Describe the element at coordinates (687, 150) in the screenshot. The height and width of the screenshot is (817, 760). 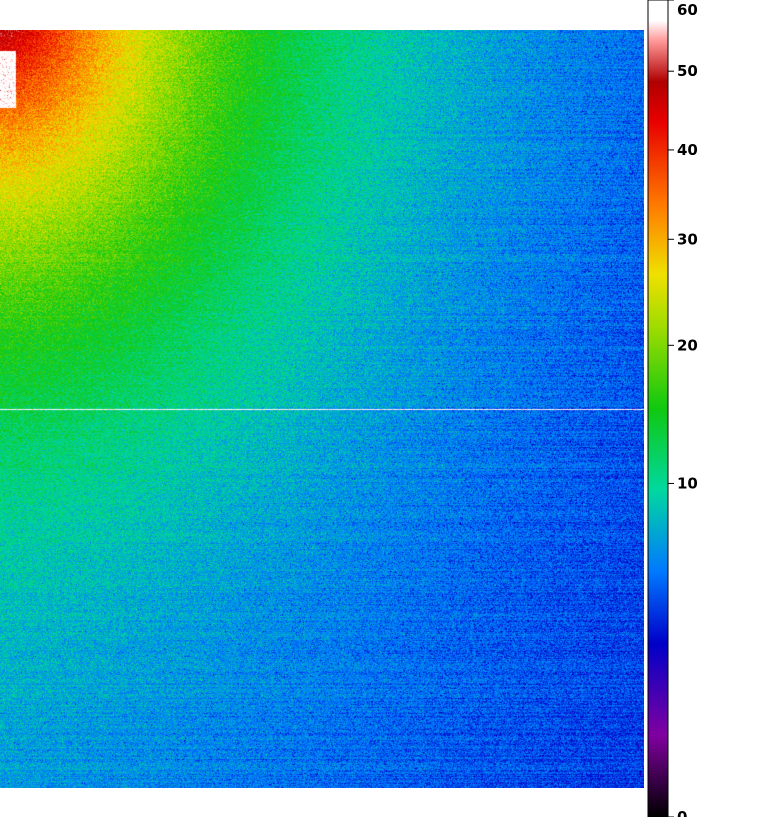
I see `colorbar-tick-label-40: 40` at that location.